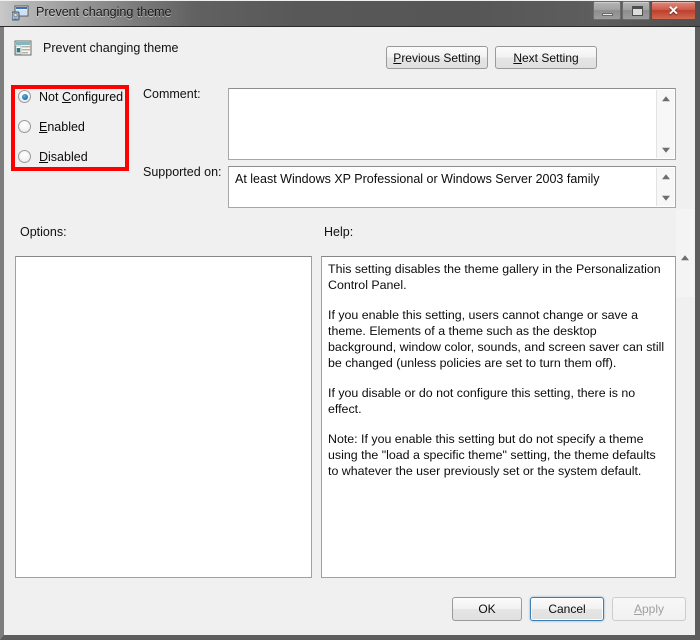 The height and width of the screenshot is (640, 700). I want to click on policy-state-radio-group: Not Configured Enabled Disabled, so click(73, 126).